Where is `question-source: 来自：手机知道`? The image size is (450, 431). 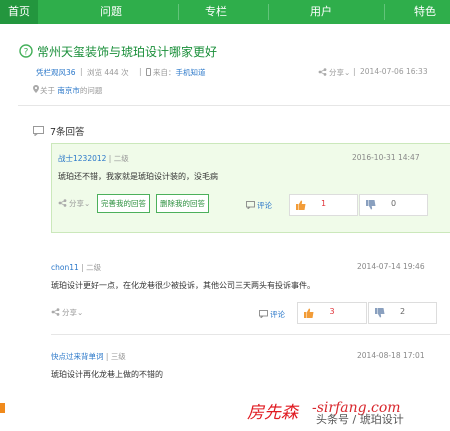
question-source: 来自：手机知道 is located at coordinates (176, 72).